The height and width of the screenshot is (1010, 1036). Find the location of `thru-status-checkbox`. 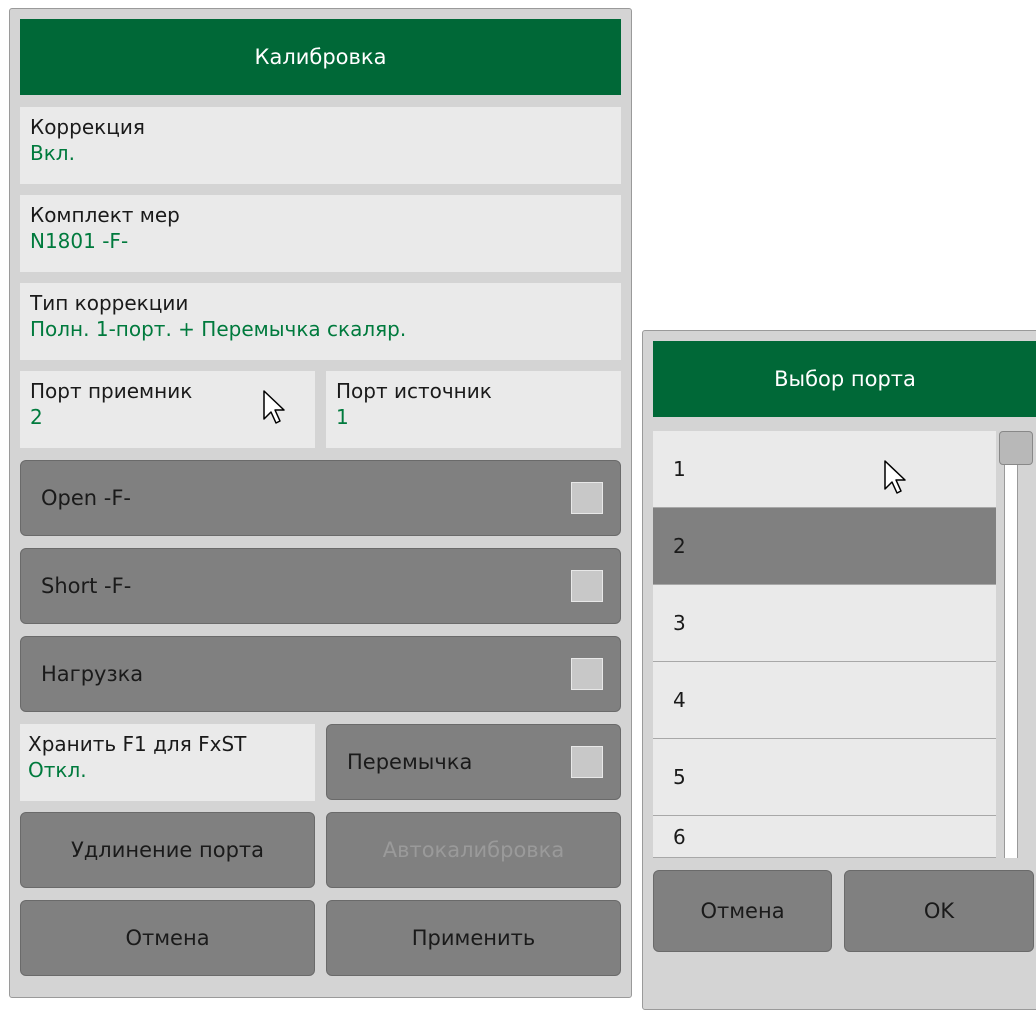

thru-status-checkbox is located at coordinates (587, 762).